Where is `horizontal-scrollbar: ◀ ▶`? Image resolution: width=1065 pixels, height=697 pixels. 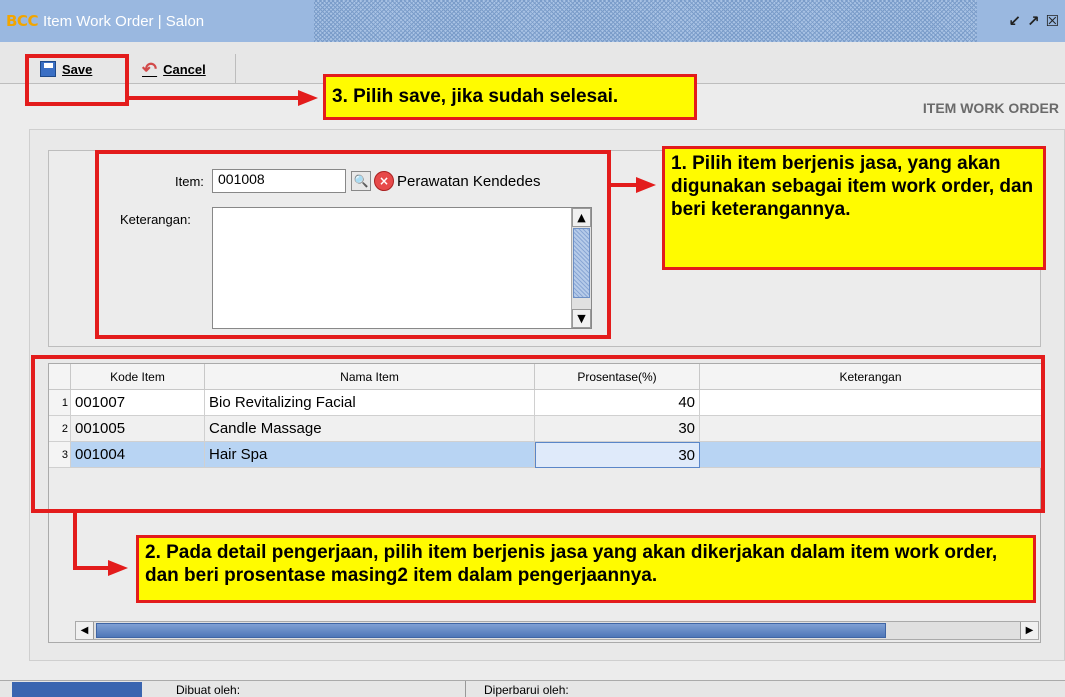
horizontal-scrollbar: ◀ ▶ is located at coordinates (557, 630).